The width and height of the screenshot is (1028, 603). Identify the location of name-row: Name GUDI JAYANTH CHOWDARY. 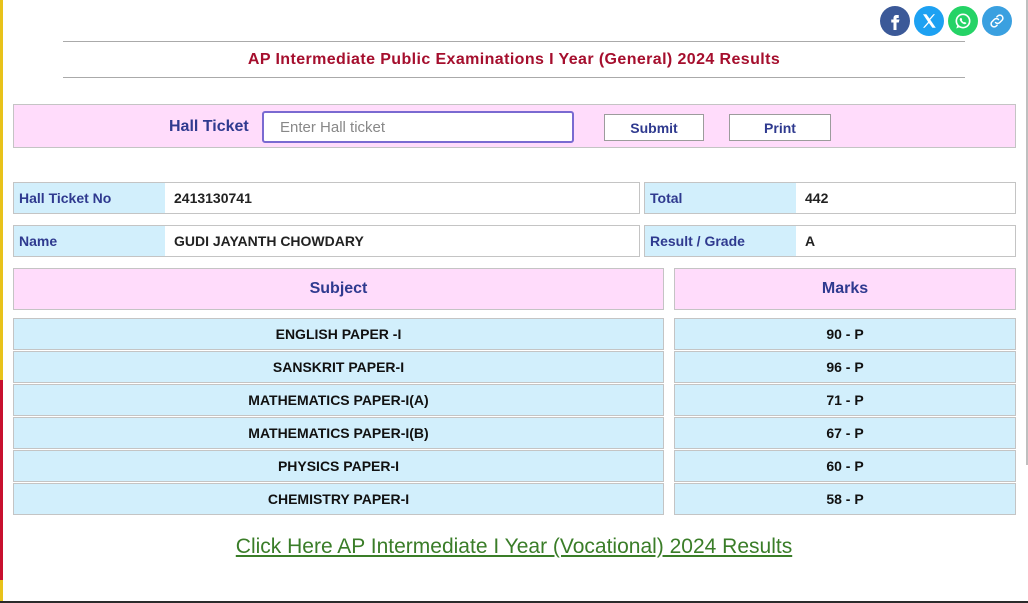
(326, 241).